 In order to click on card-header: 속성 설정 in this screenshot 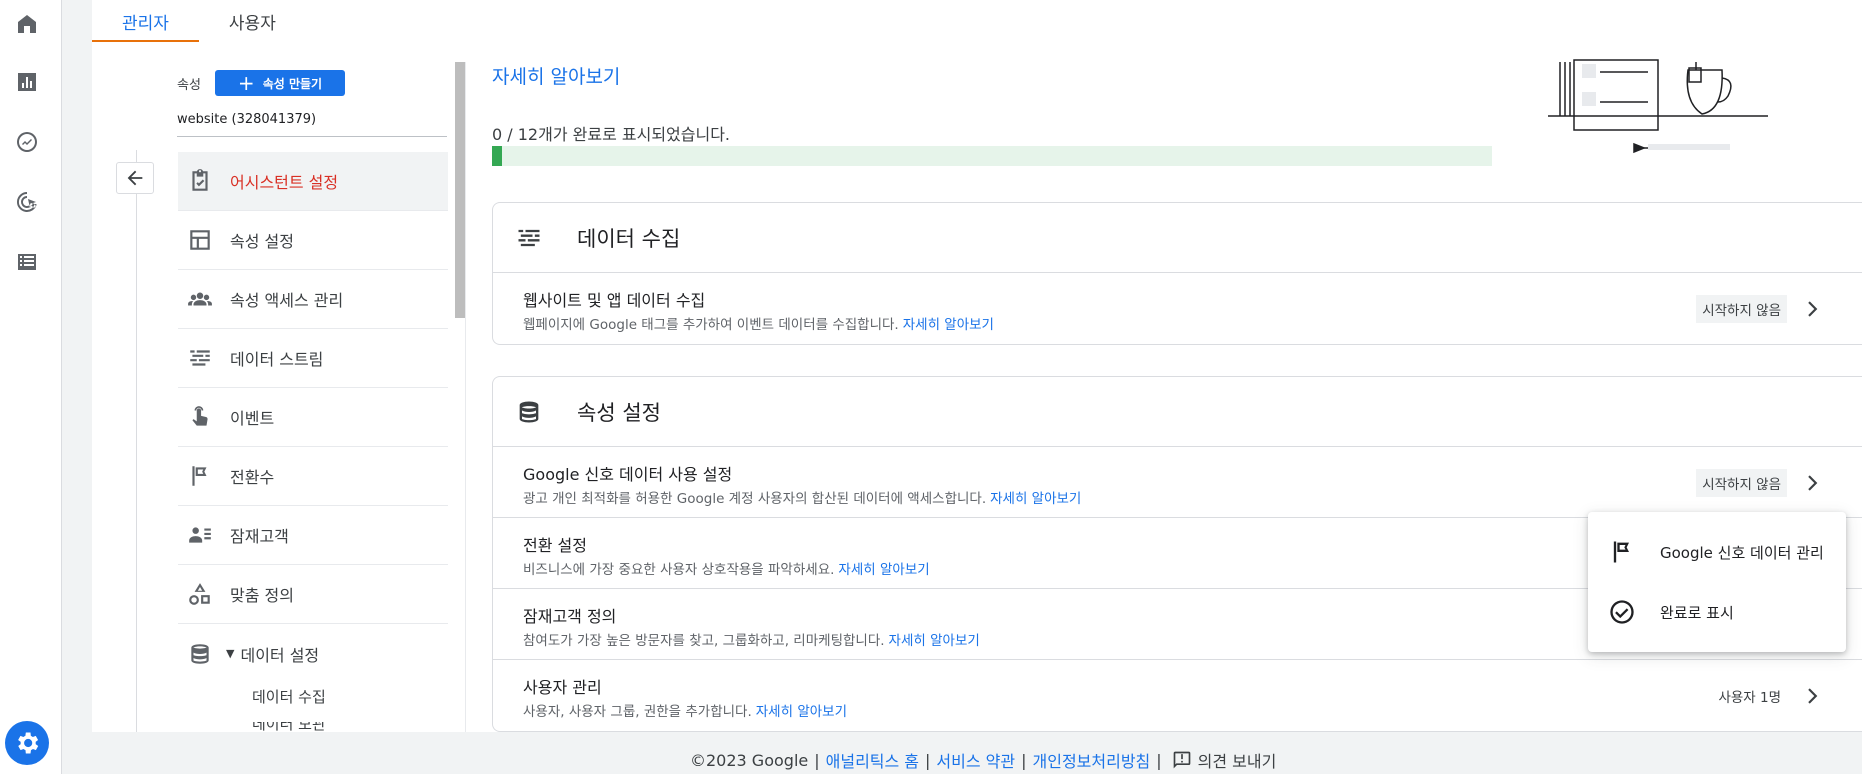, I will do `click(1177, 412)`.